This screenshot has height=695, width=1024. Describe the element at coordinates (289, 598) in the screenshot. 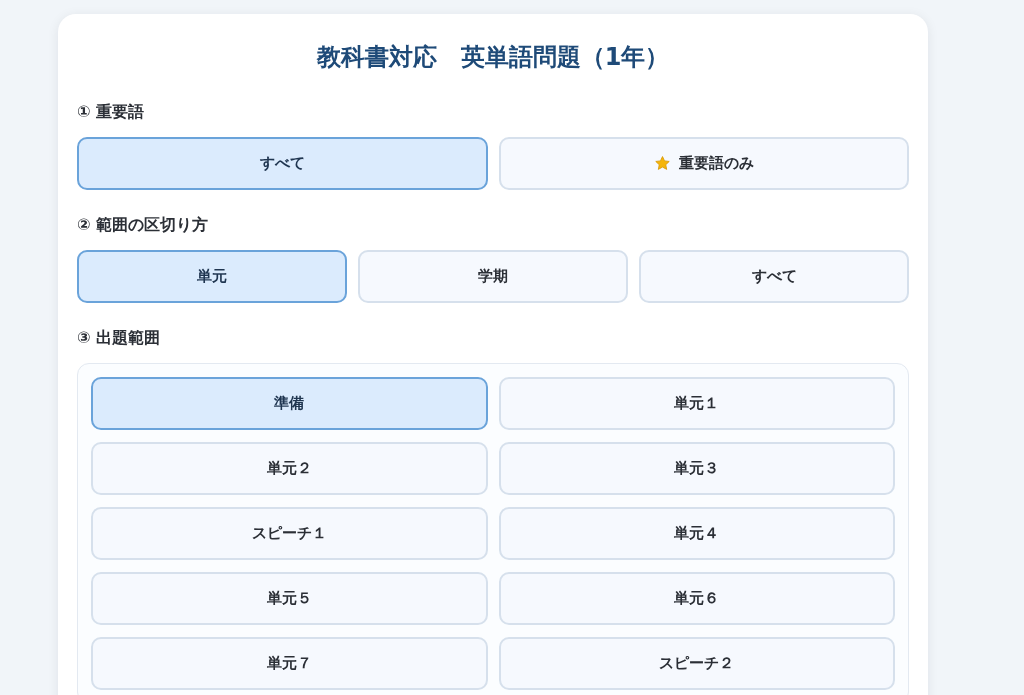

I see `option-button: 単元５` at that location.